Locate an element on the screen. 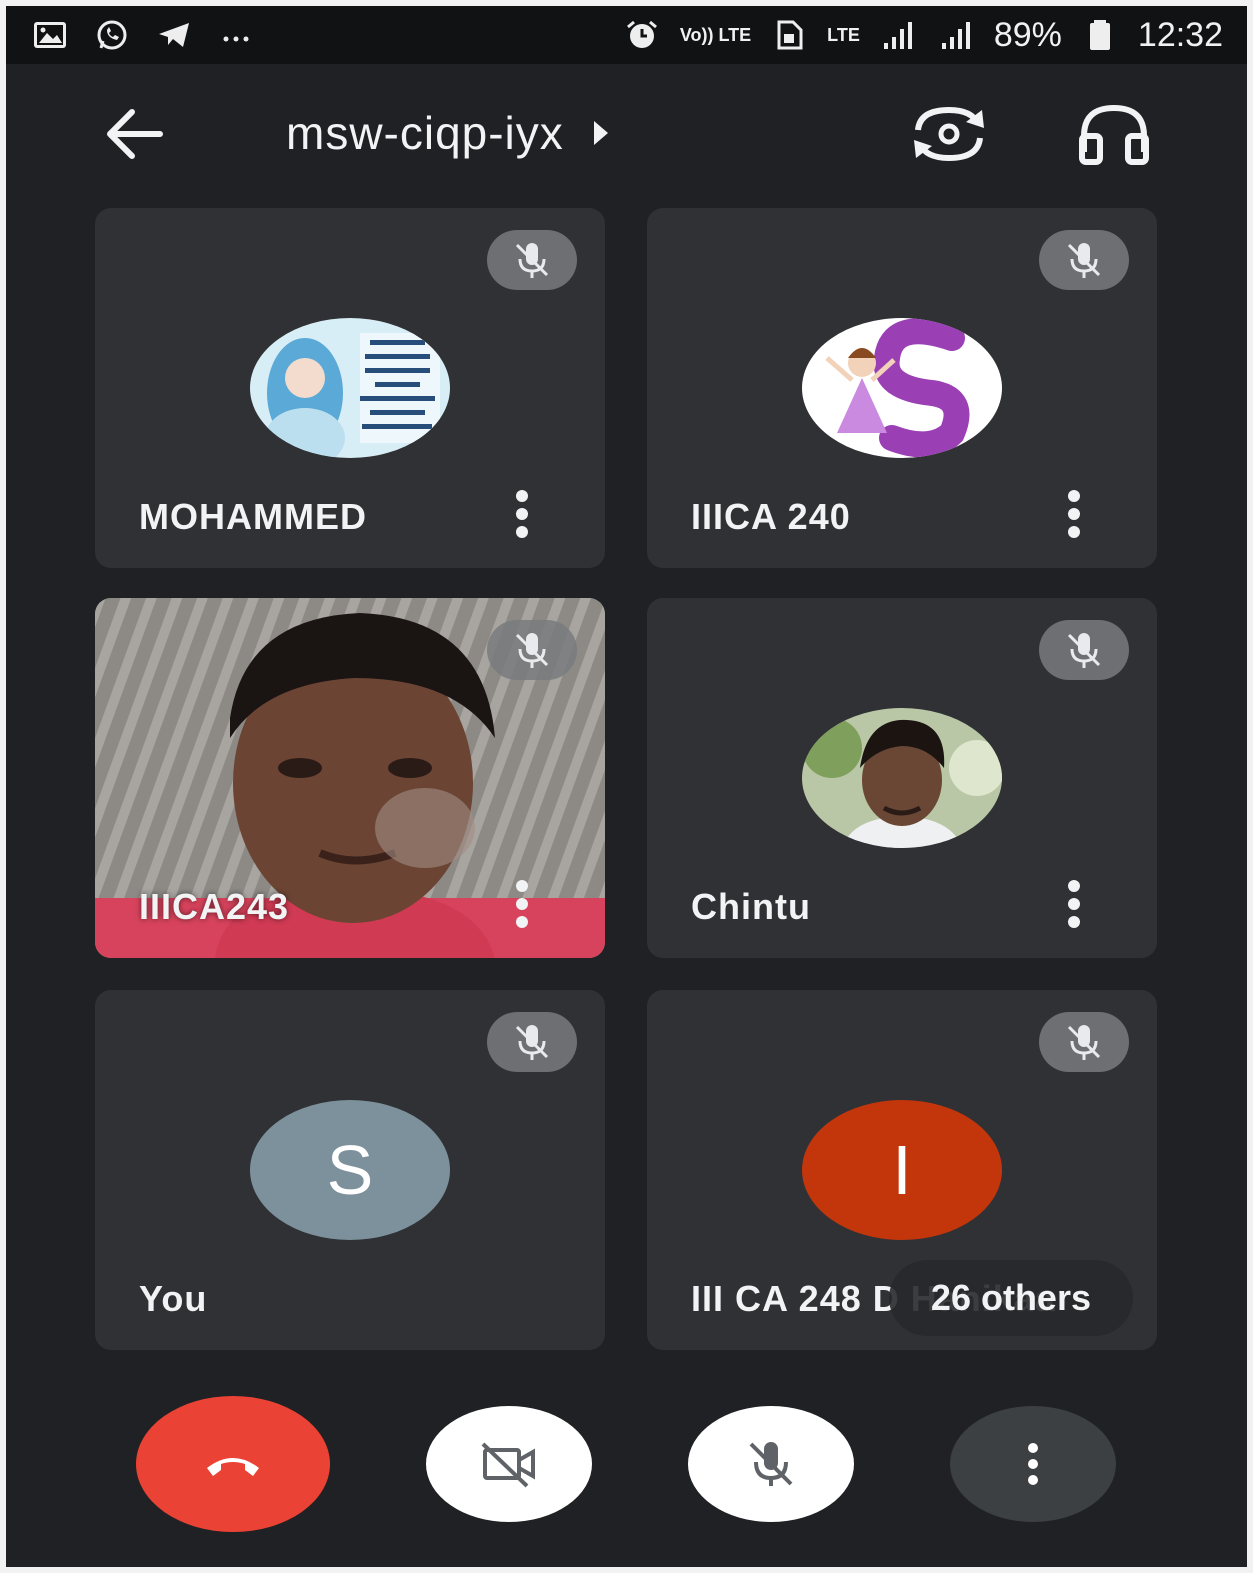  participant-tile: I III CA 248 D Hanikaa 26 others is located at coordinates (902, 1170).